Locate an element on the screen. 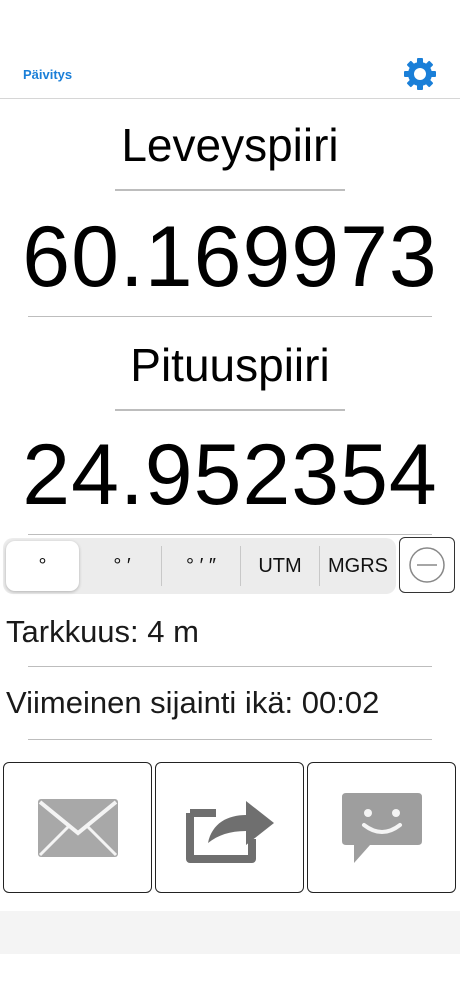 Image resolution: width=460 pixels, height=996 pixels. share-icon is located at coordinates (229, 831).